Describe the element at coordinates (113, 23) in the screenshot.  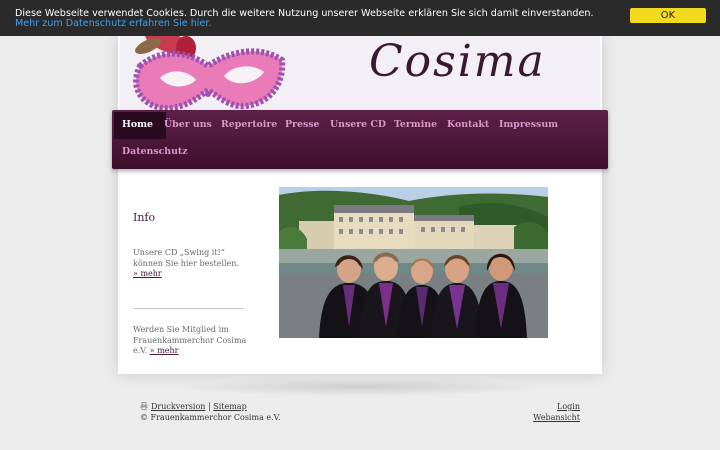
I see `cookie-privacy-link: Mehr zum Datenschutz erfahren Sie hier.` at that location.